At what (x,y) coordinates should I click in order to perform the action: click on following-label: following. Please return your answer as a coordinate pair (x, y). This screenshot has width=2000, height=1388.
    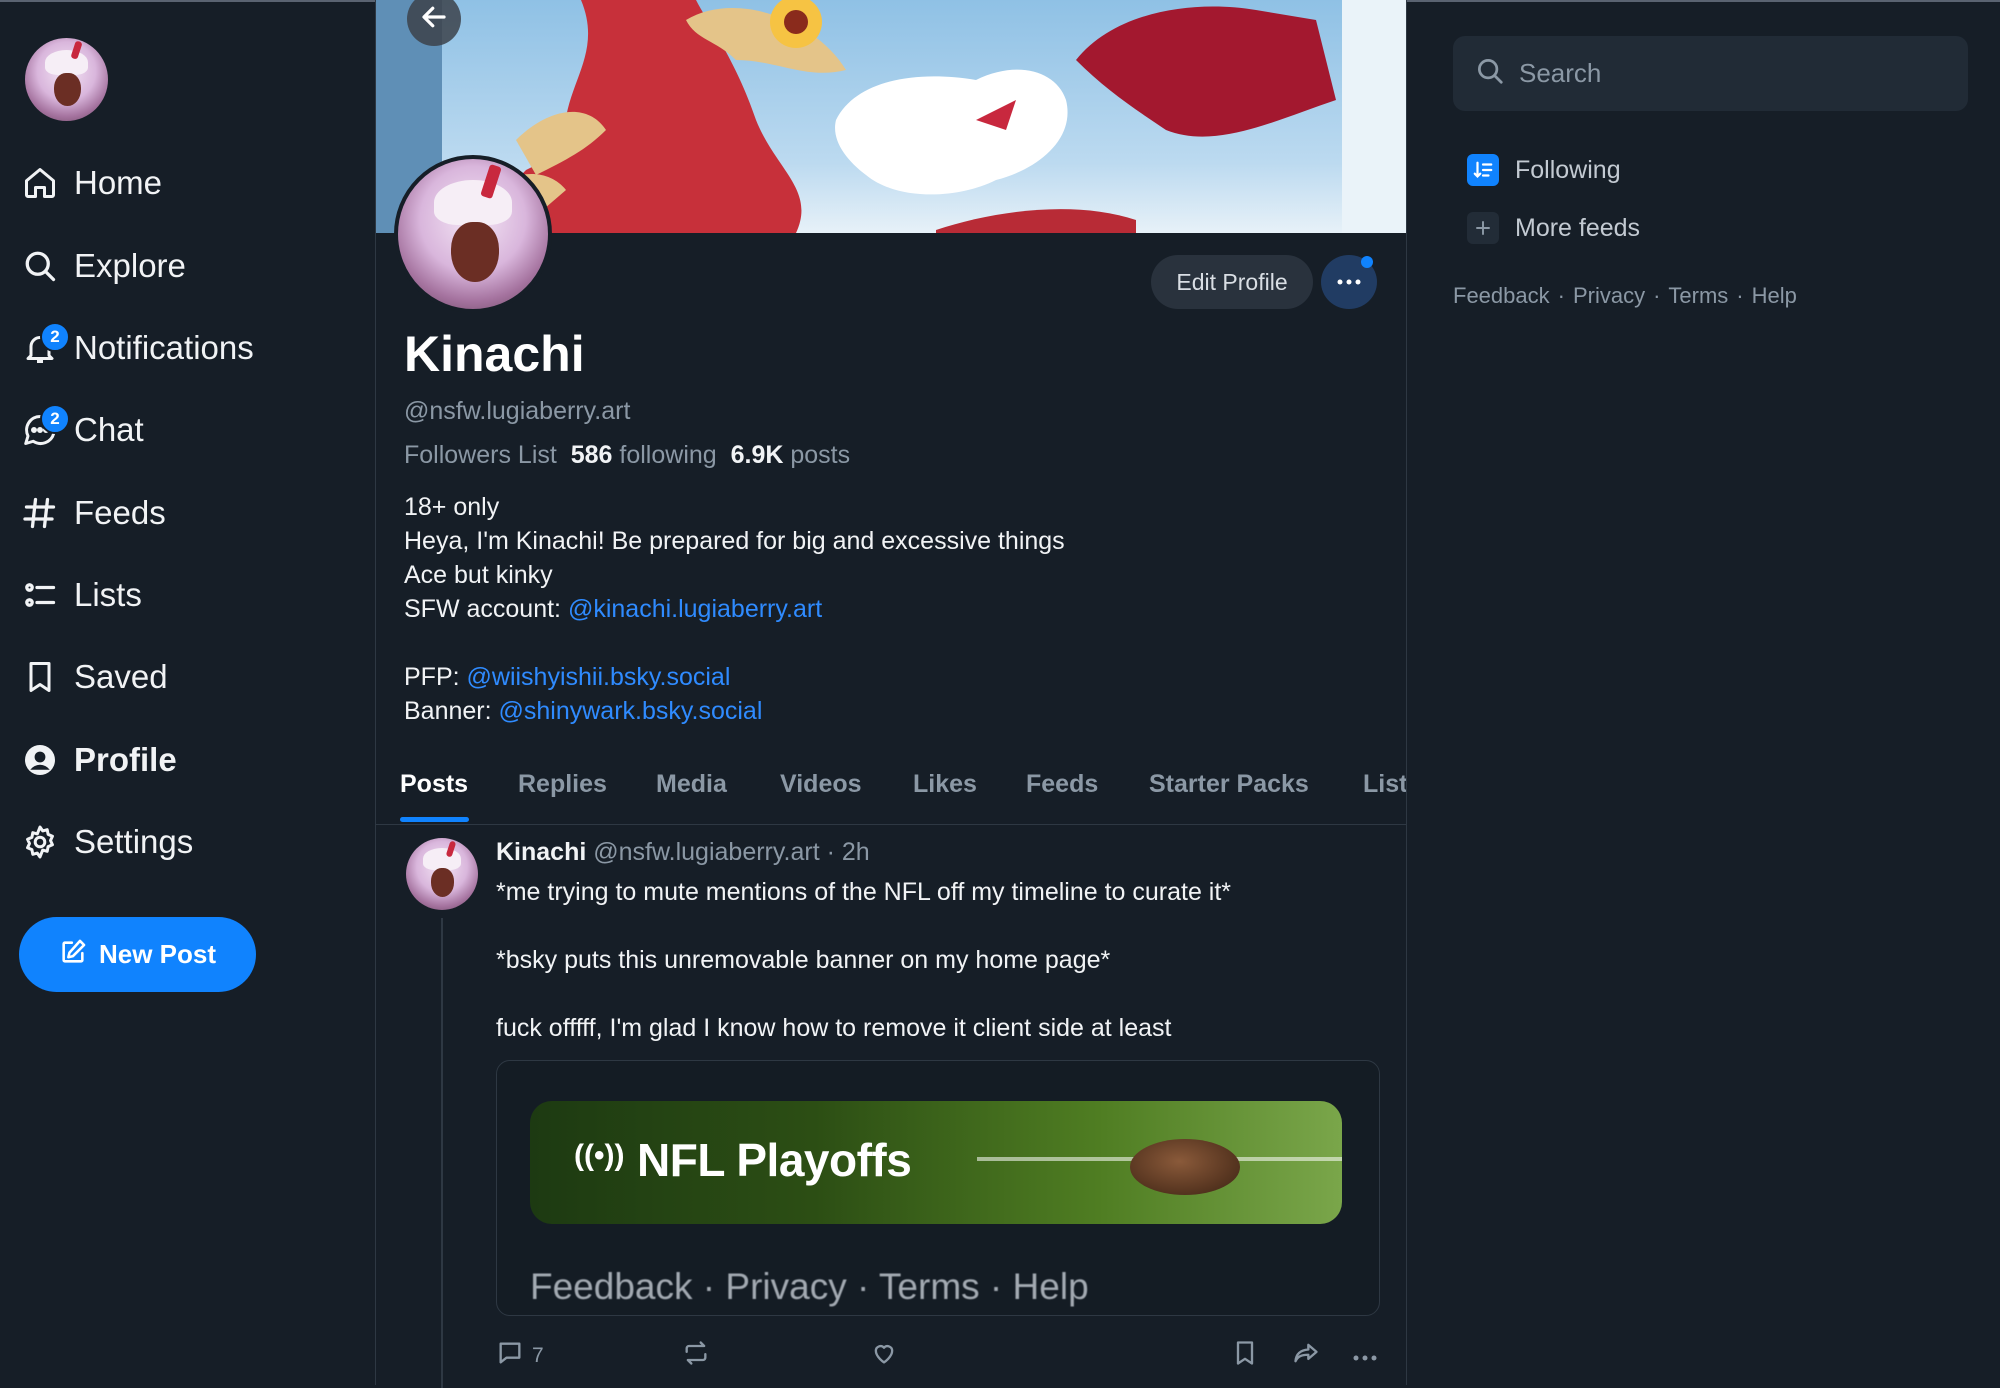
    Looking at the image, I should click on (667, 455).